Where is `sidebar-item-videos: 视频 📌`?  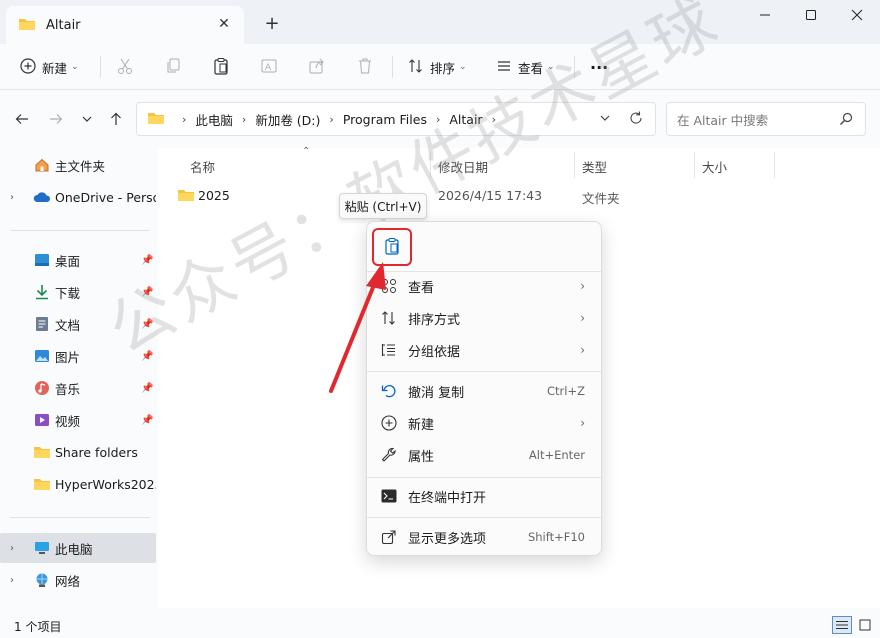 sidebar-item-videos: 视频 📌 is located at coordinates (78, 420).